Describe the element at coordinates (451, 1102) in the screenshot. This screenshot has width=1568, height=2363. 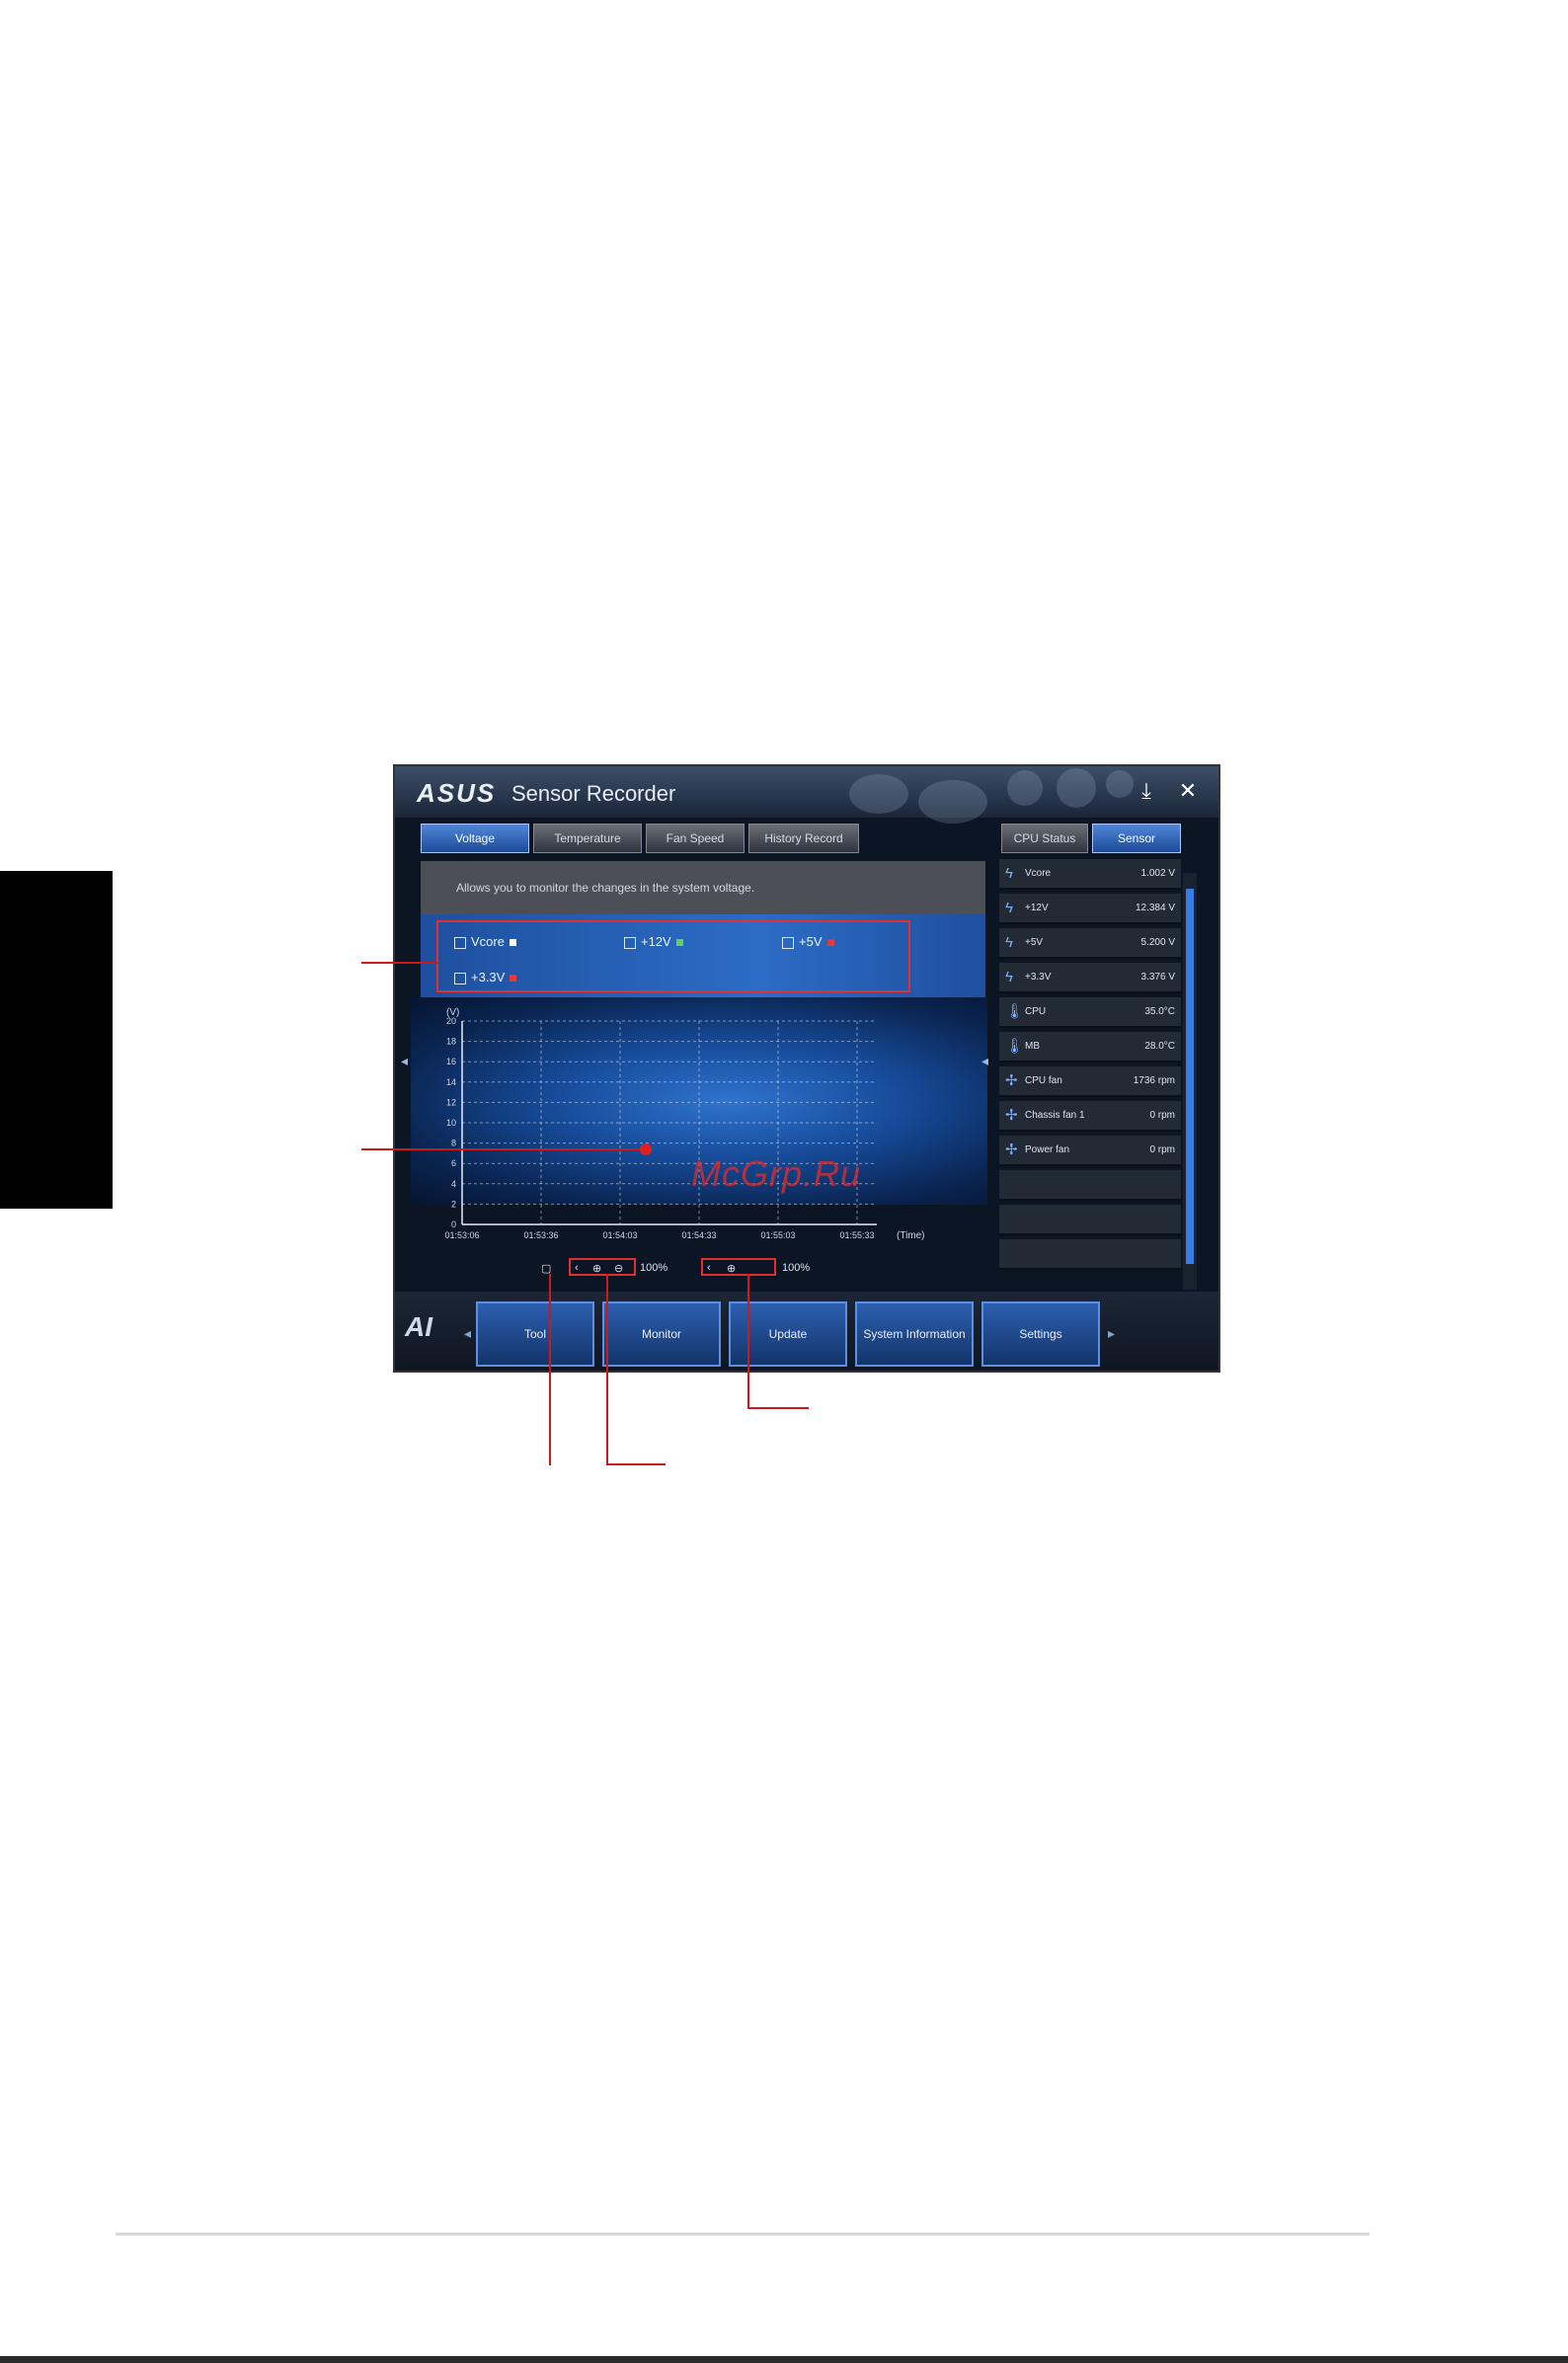
I see `y-tick-label: 12` at that location.